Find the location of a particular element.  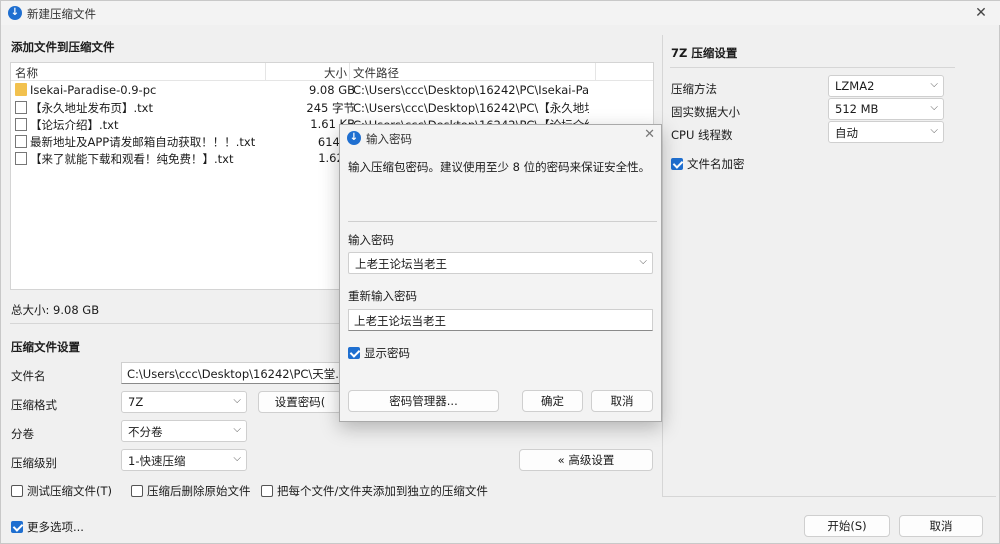

set-password-button: 设置密码( is located at coordinates (300, 402).